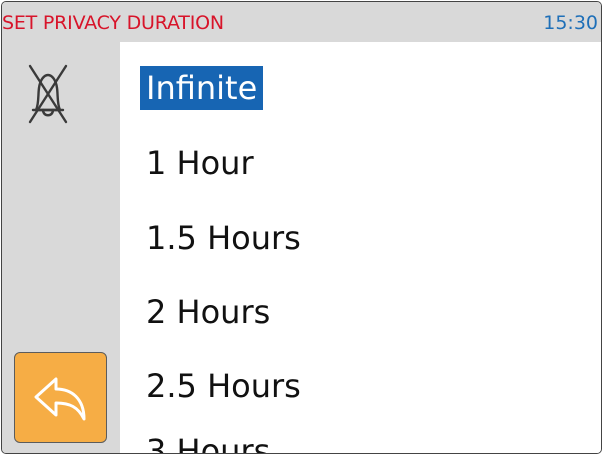  I want to click on option-2-5-hours: 2.5 Hours, so click(223, 386).